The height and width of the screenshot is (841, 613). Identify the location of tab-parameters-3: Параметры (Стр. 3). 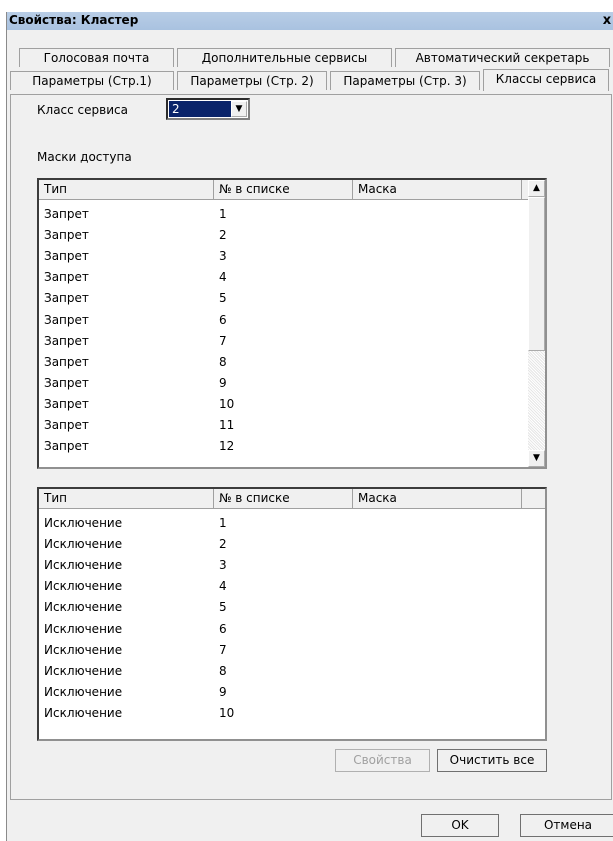
(405, 80).